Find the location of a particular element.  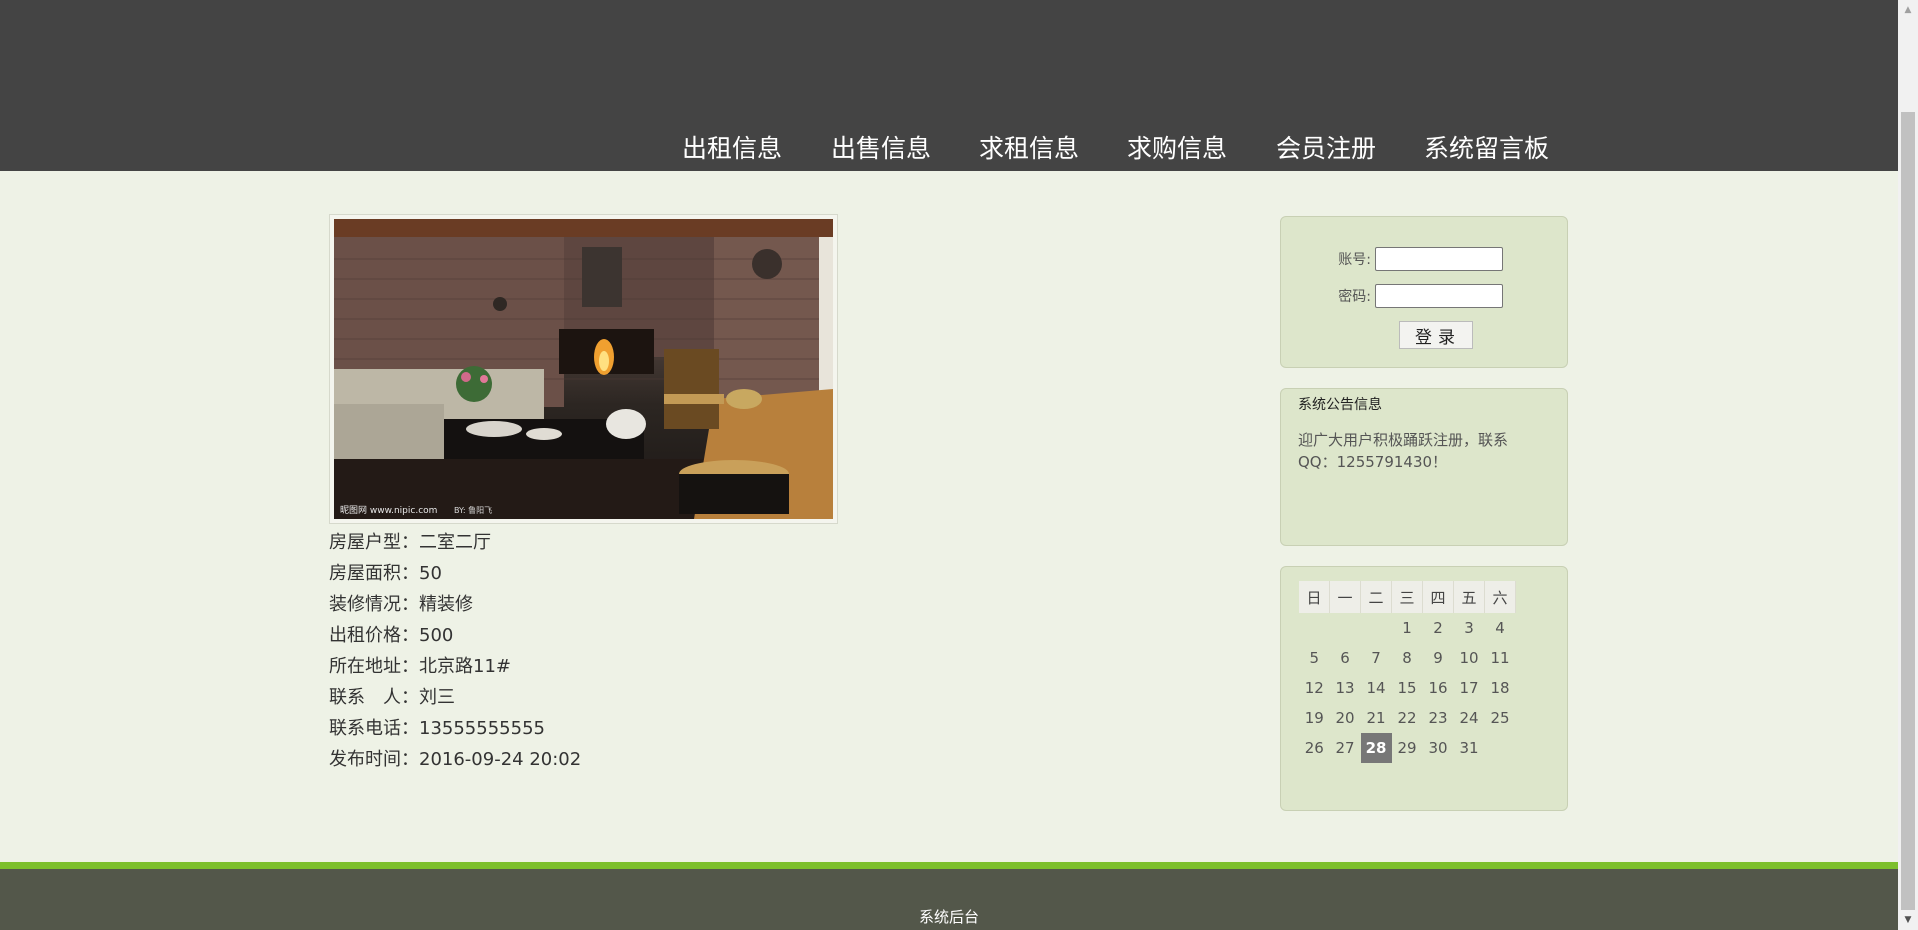

login-panel: 账号: 密码: 登录 is located at coordinates (1424, 292).